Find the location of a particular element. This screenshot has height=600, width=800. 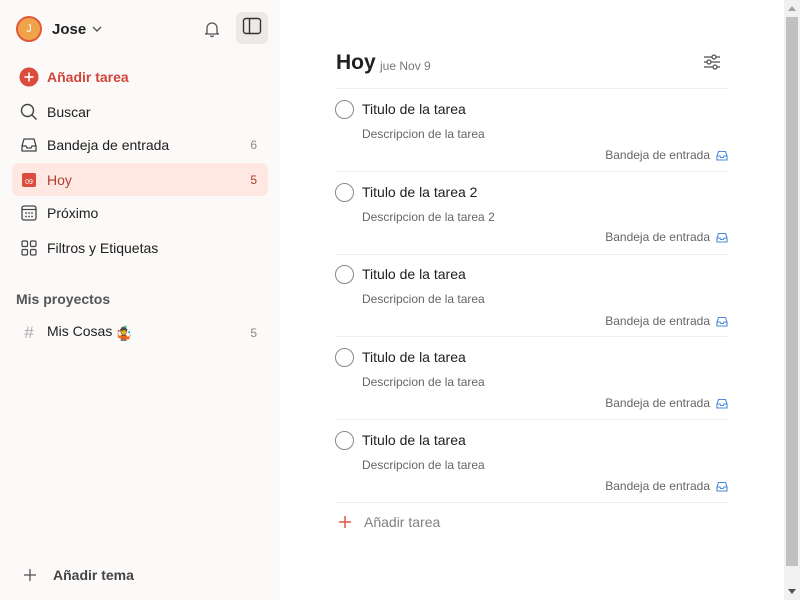

project-label: Mis Cosas 🤹 is located at coordinates (90, 332).